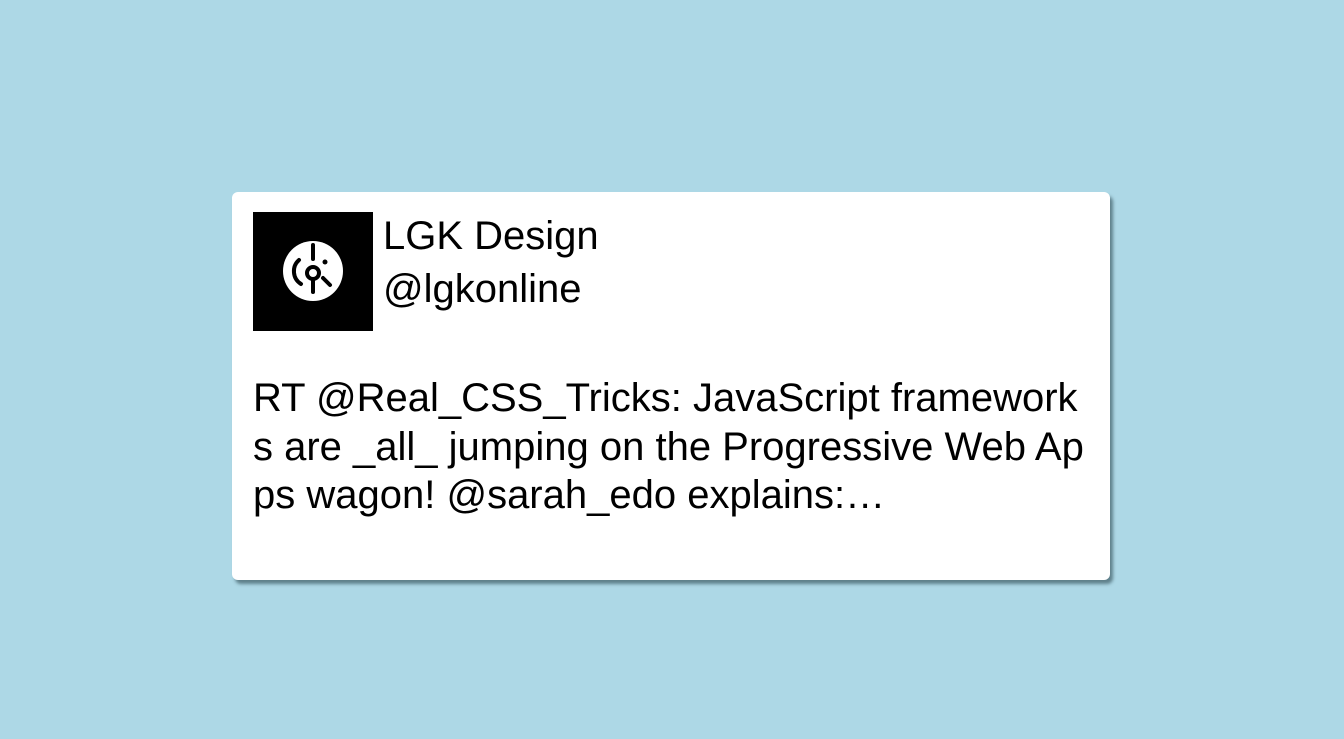  I want to click on author-handle: @lgkonline, so click(482, 289).